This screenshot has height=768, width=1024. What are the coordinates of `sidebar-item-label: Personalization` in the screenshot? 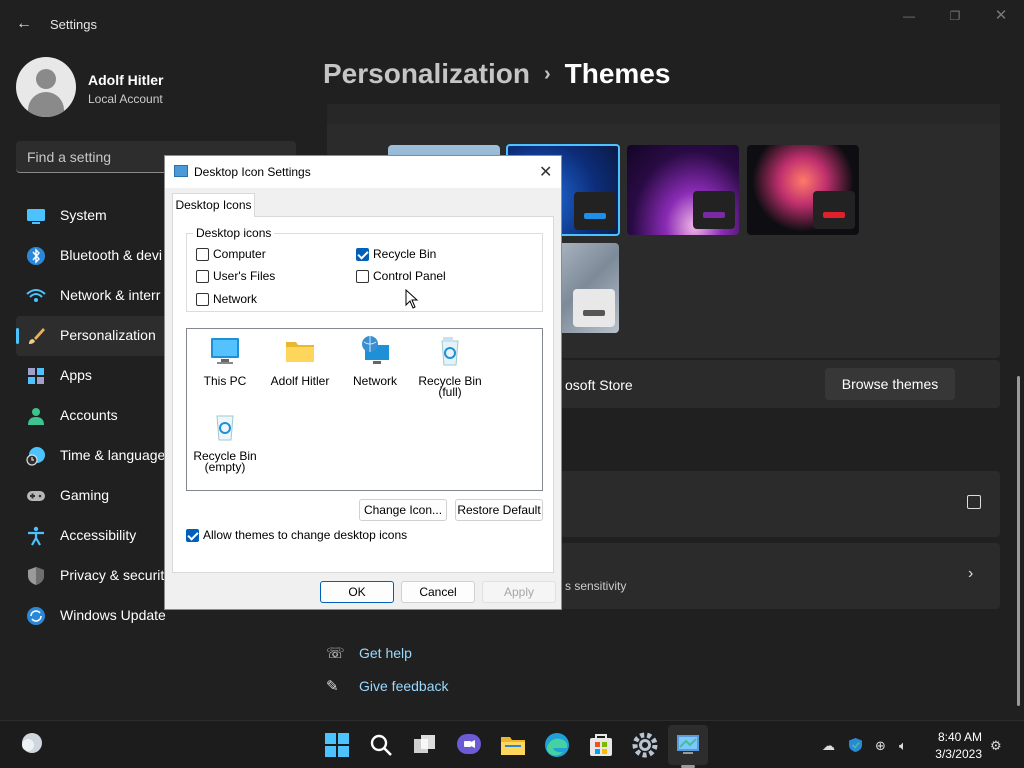 It's located at (108, 335).